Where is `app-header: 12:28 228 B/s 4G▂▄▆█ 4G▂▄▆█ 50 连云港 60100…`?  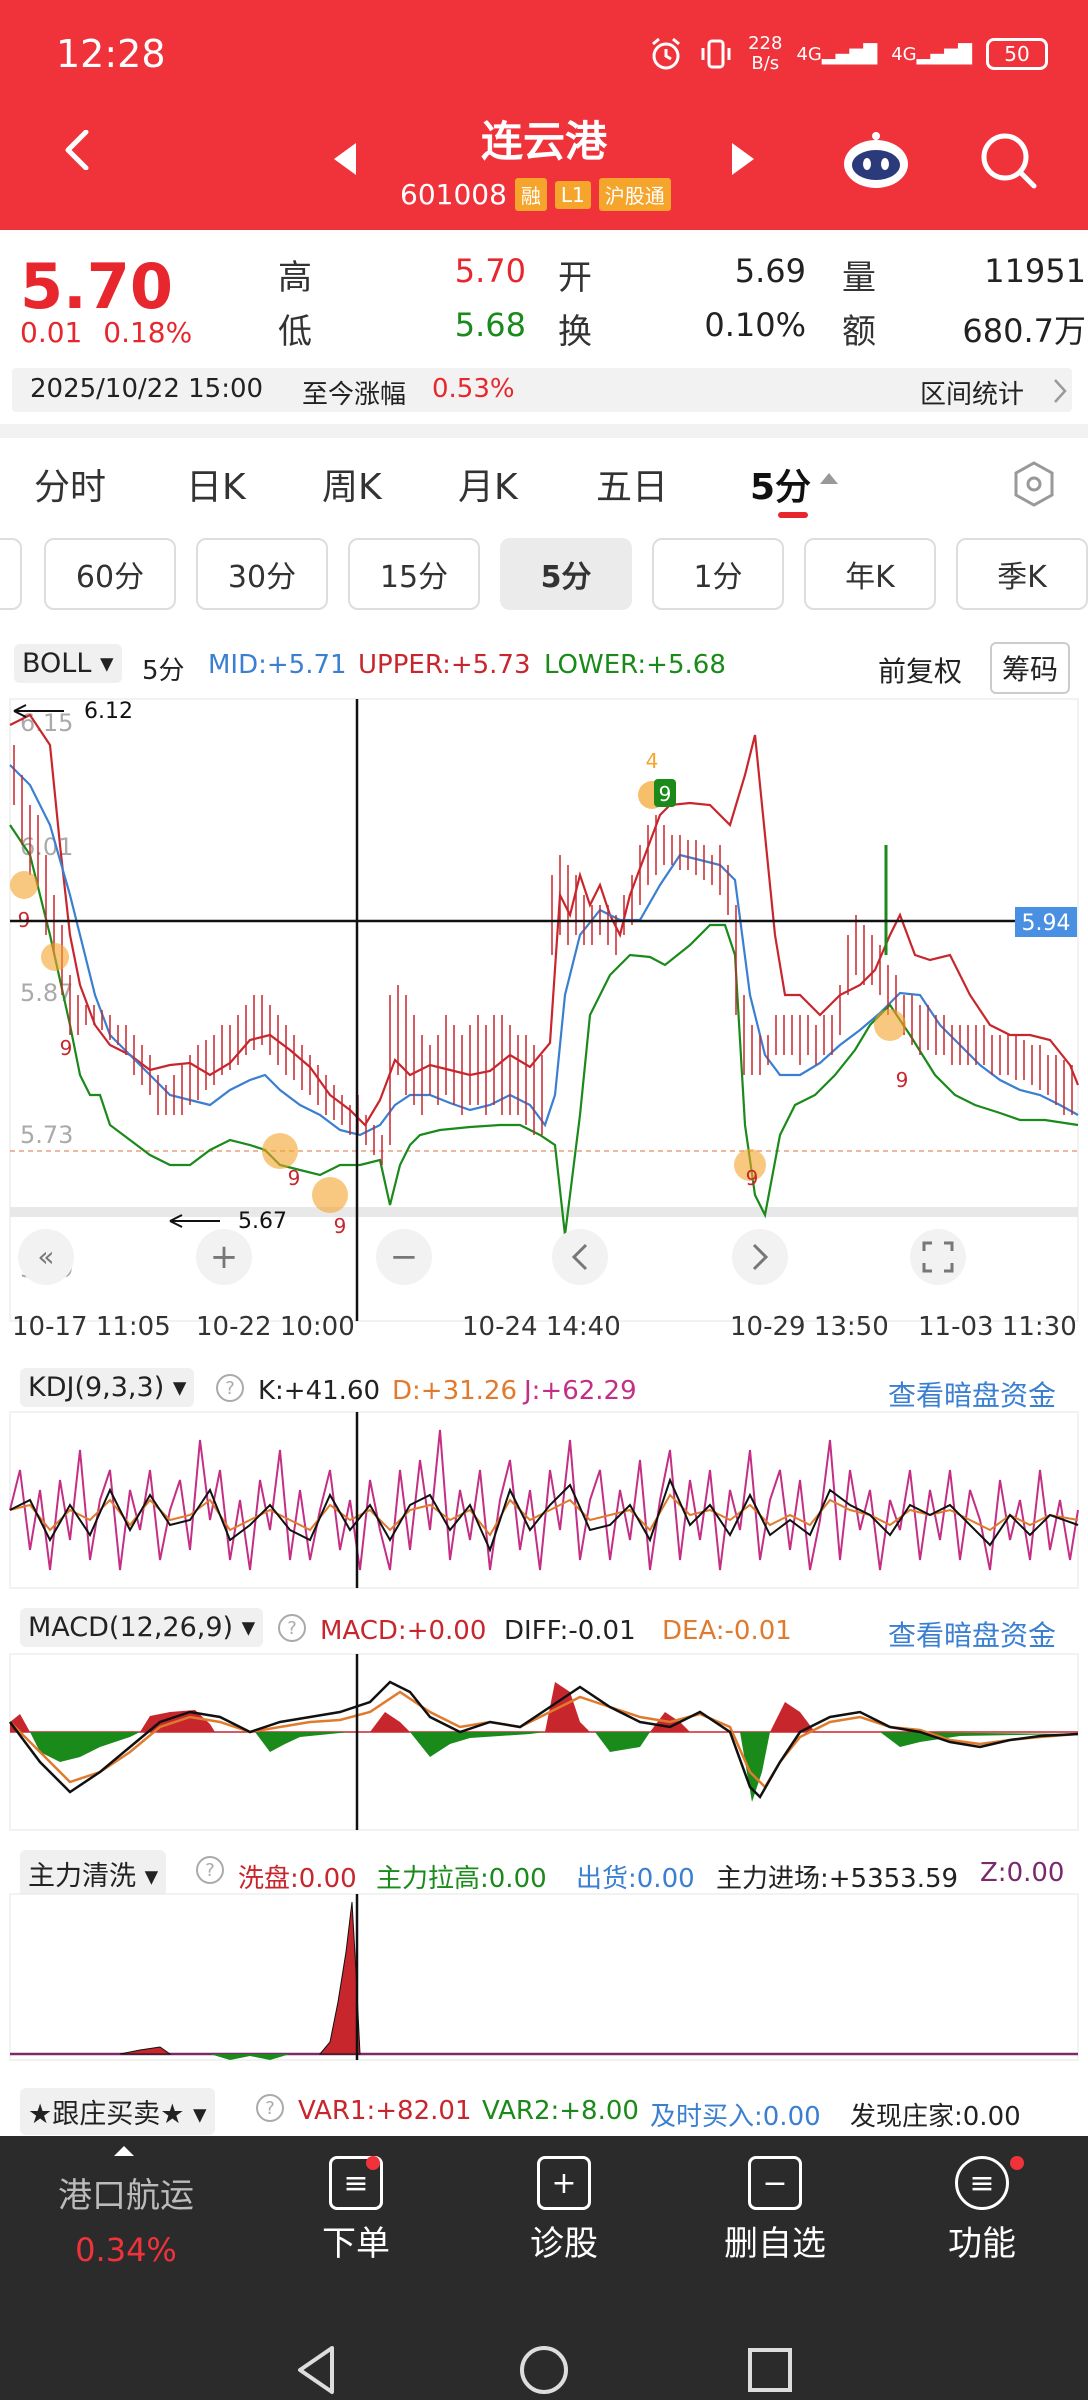
app-header: 12:28 228 B/s 4G▂▄▆█ 4G▂▄▆█ 50 连云港 60100… is located at coordinates (544, 115).